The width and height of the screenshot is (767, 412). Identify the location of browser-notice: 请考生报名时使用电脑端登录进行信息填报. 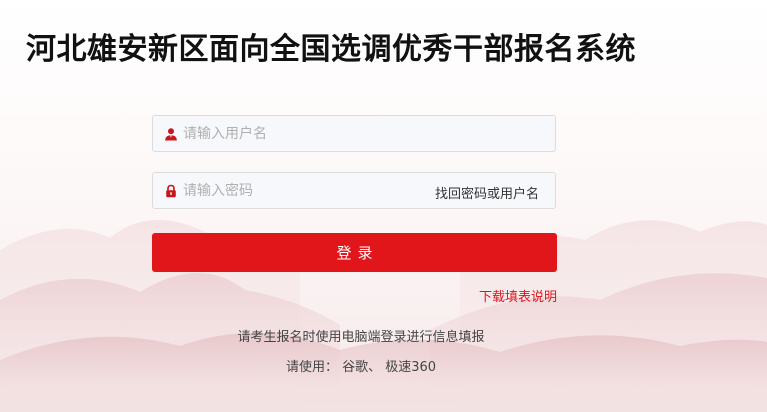
(361, 337).